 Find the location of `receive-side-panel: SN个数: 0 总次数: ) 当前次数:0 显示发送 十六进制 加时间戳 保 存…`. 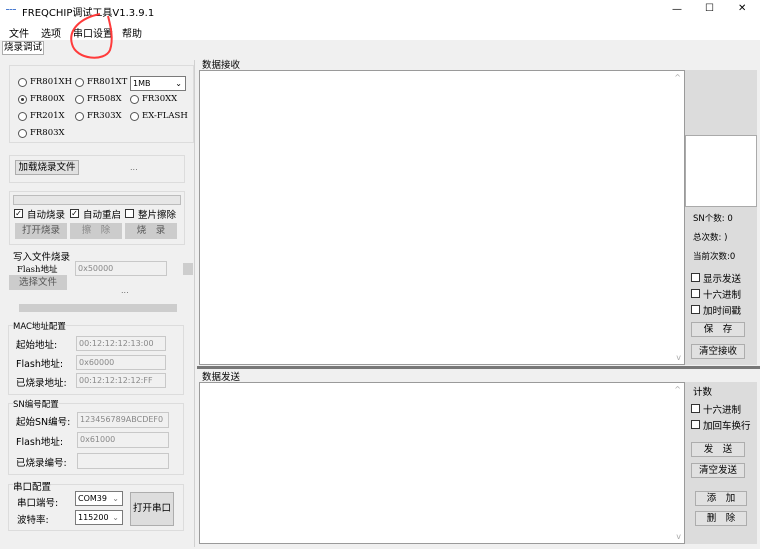

receive-side-panel: SN个数: 0 总次数: ) 当前次数:0 显示发送 十六进制 加时间戳 保 存… is located at coordinates (721, 217).